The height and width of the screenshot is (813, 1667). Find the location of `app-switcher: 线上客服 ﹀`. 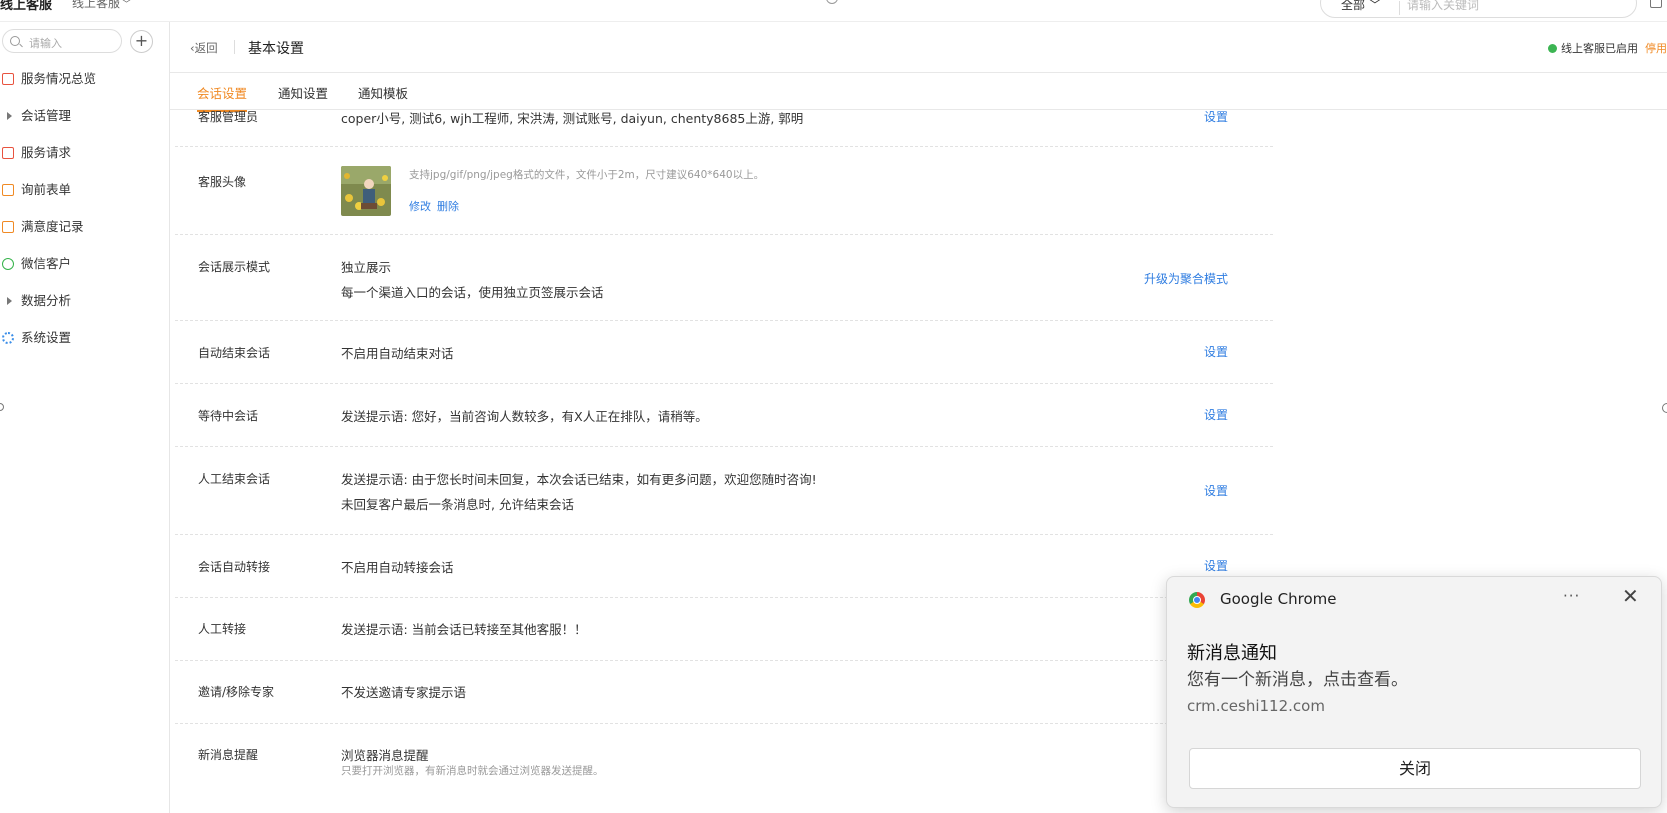

app-switcher: 线上客服 ﹀ is located at coordinates (101, 5).